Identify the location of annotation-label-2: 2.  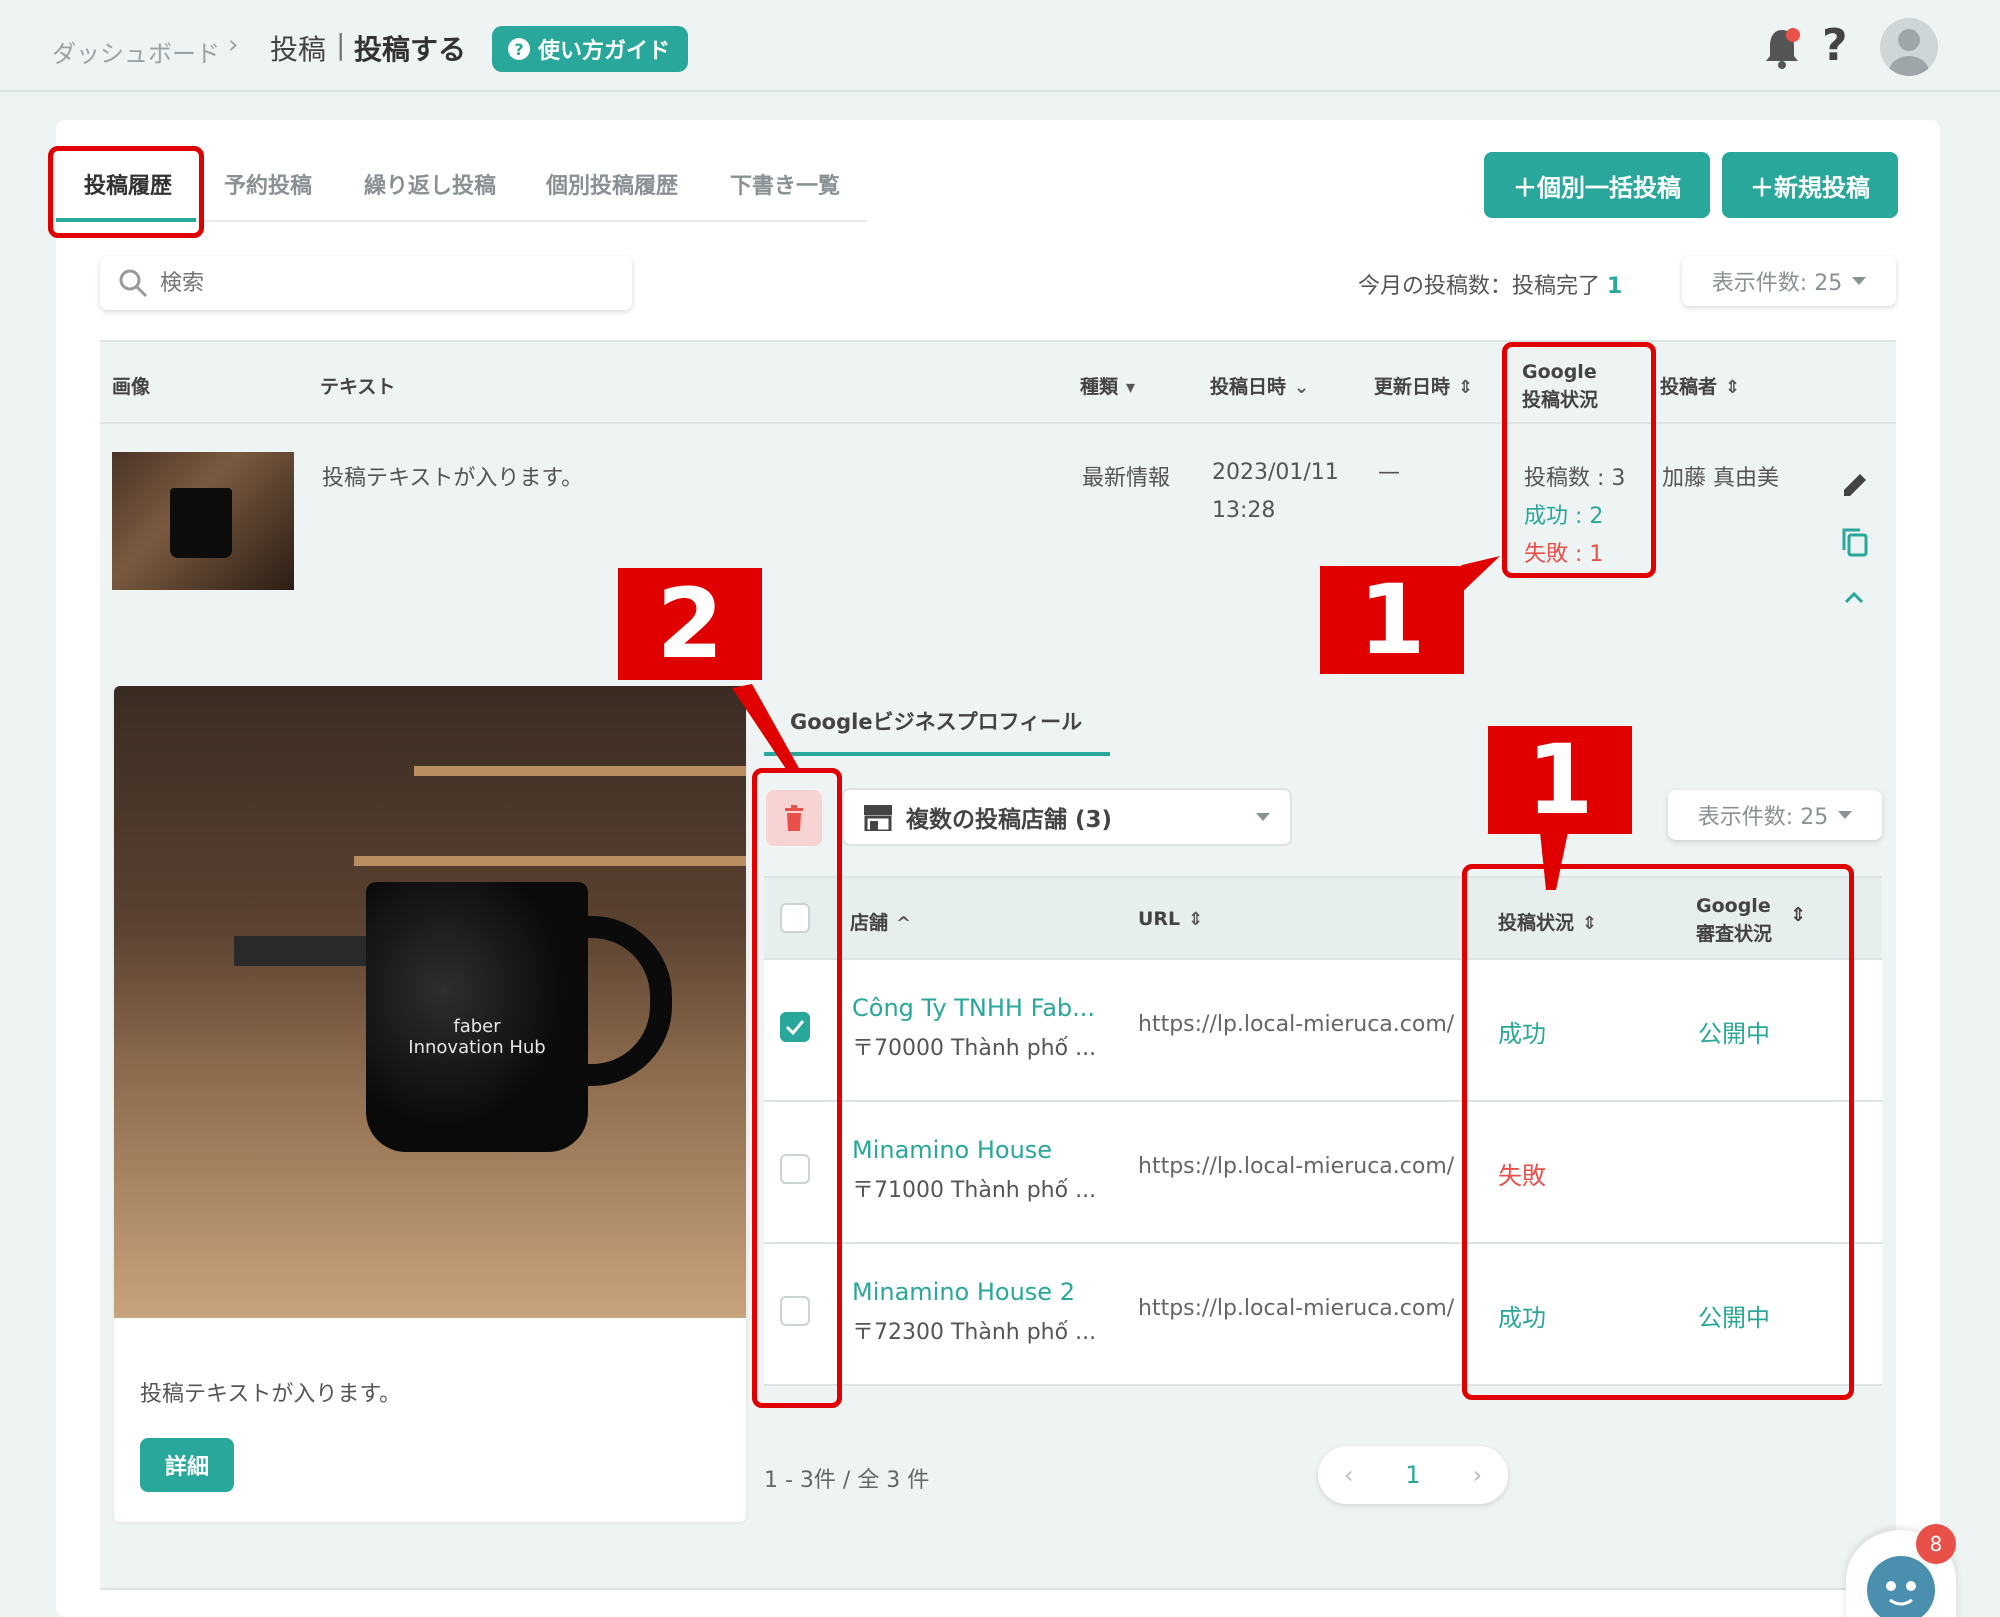
(690, 624).